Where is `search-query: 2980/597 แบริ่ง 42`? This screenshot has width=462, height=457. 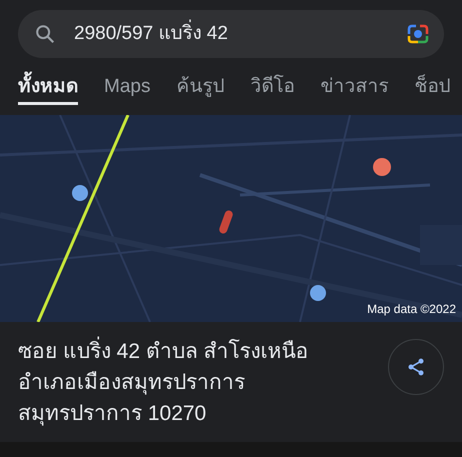 search-query: 2980/597 แบริ่ง 42 is located at coordinates (231, 34).